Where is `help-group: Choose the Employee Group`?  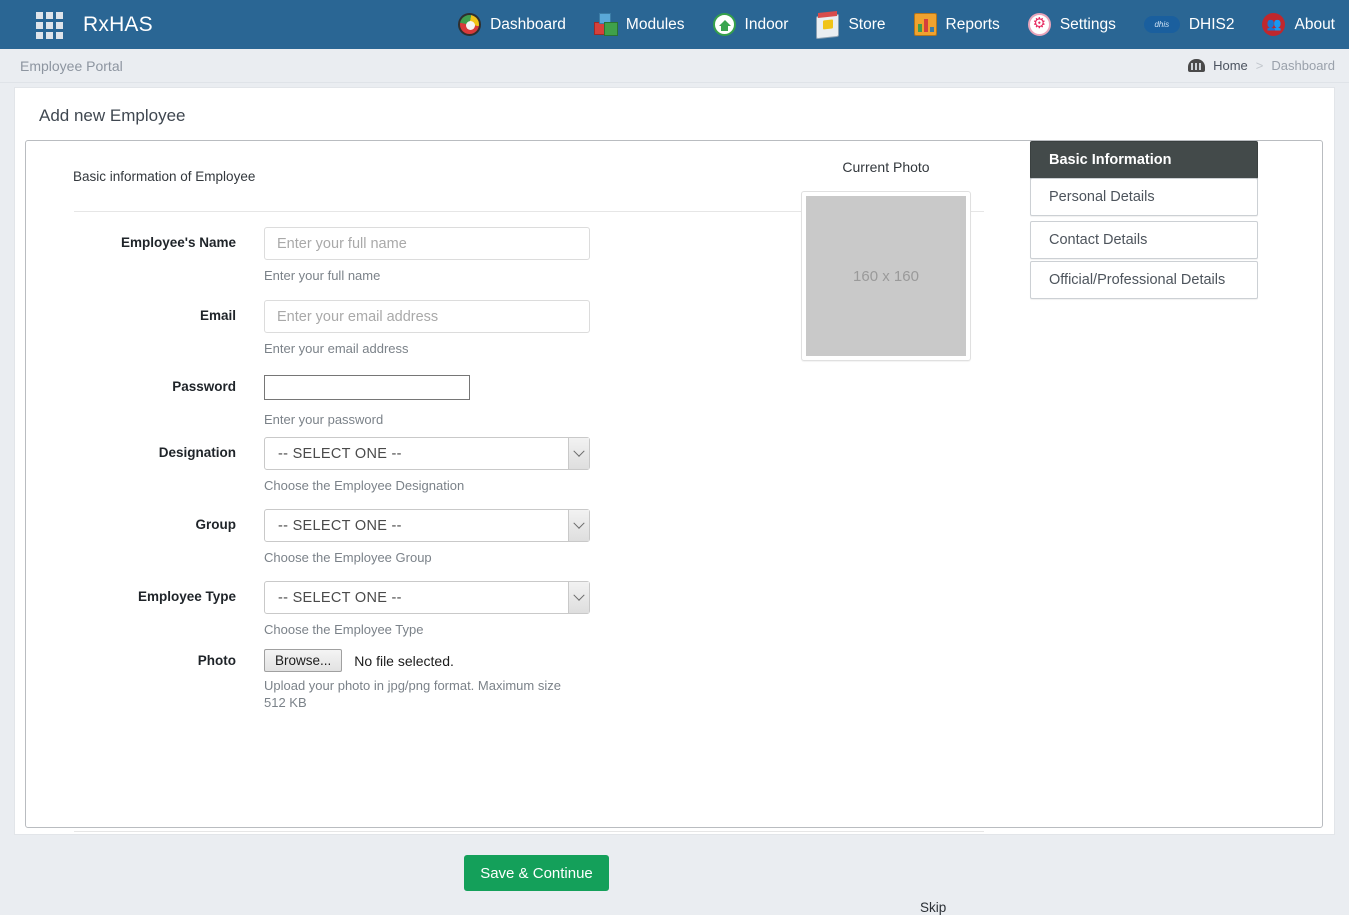
help-group: Choose the Employee Group is located at coordinates (348, 557).